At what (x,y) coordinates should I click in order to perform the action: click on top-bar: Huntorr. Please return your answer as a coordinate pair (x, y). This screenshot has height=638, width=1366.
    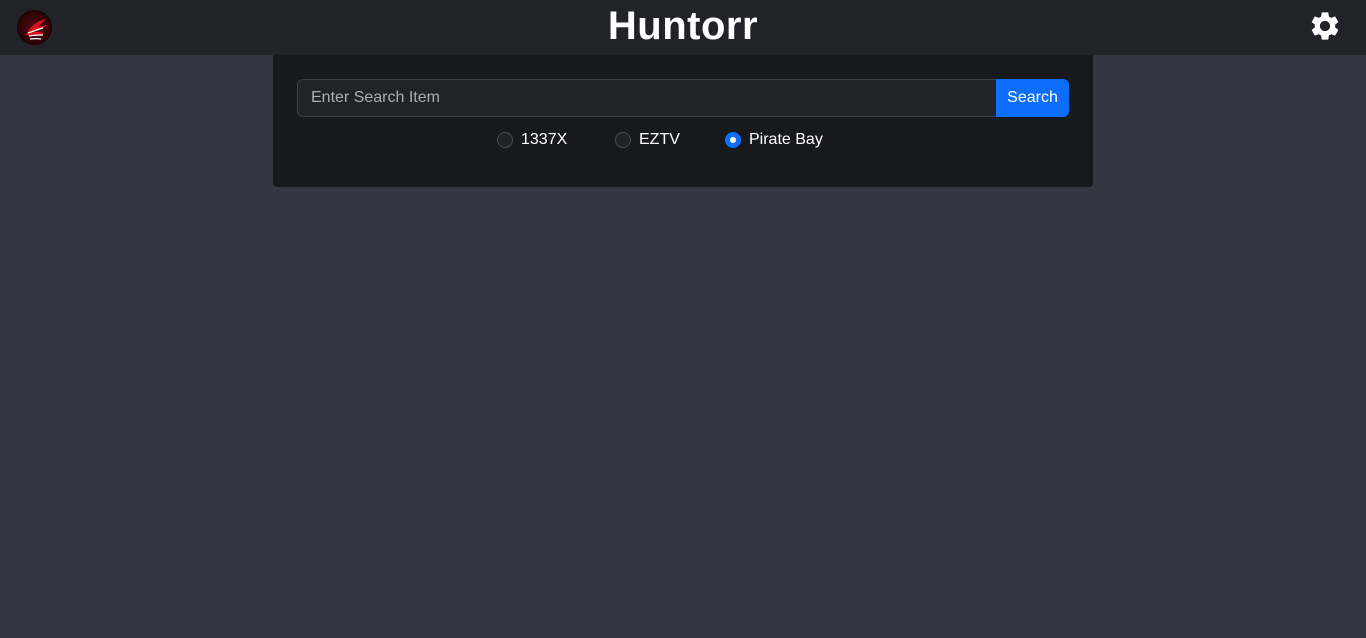
    Looking at the image, I should click on (683, 27).